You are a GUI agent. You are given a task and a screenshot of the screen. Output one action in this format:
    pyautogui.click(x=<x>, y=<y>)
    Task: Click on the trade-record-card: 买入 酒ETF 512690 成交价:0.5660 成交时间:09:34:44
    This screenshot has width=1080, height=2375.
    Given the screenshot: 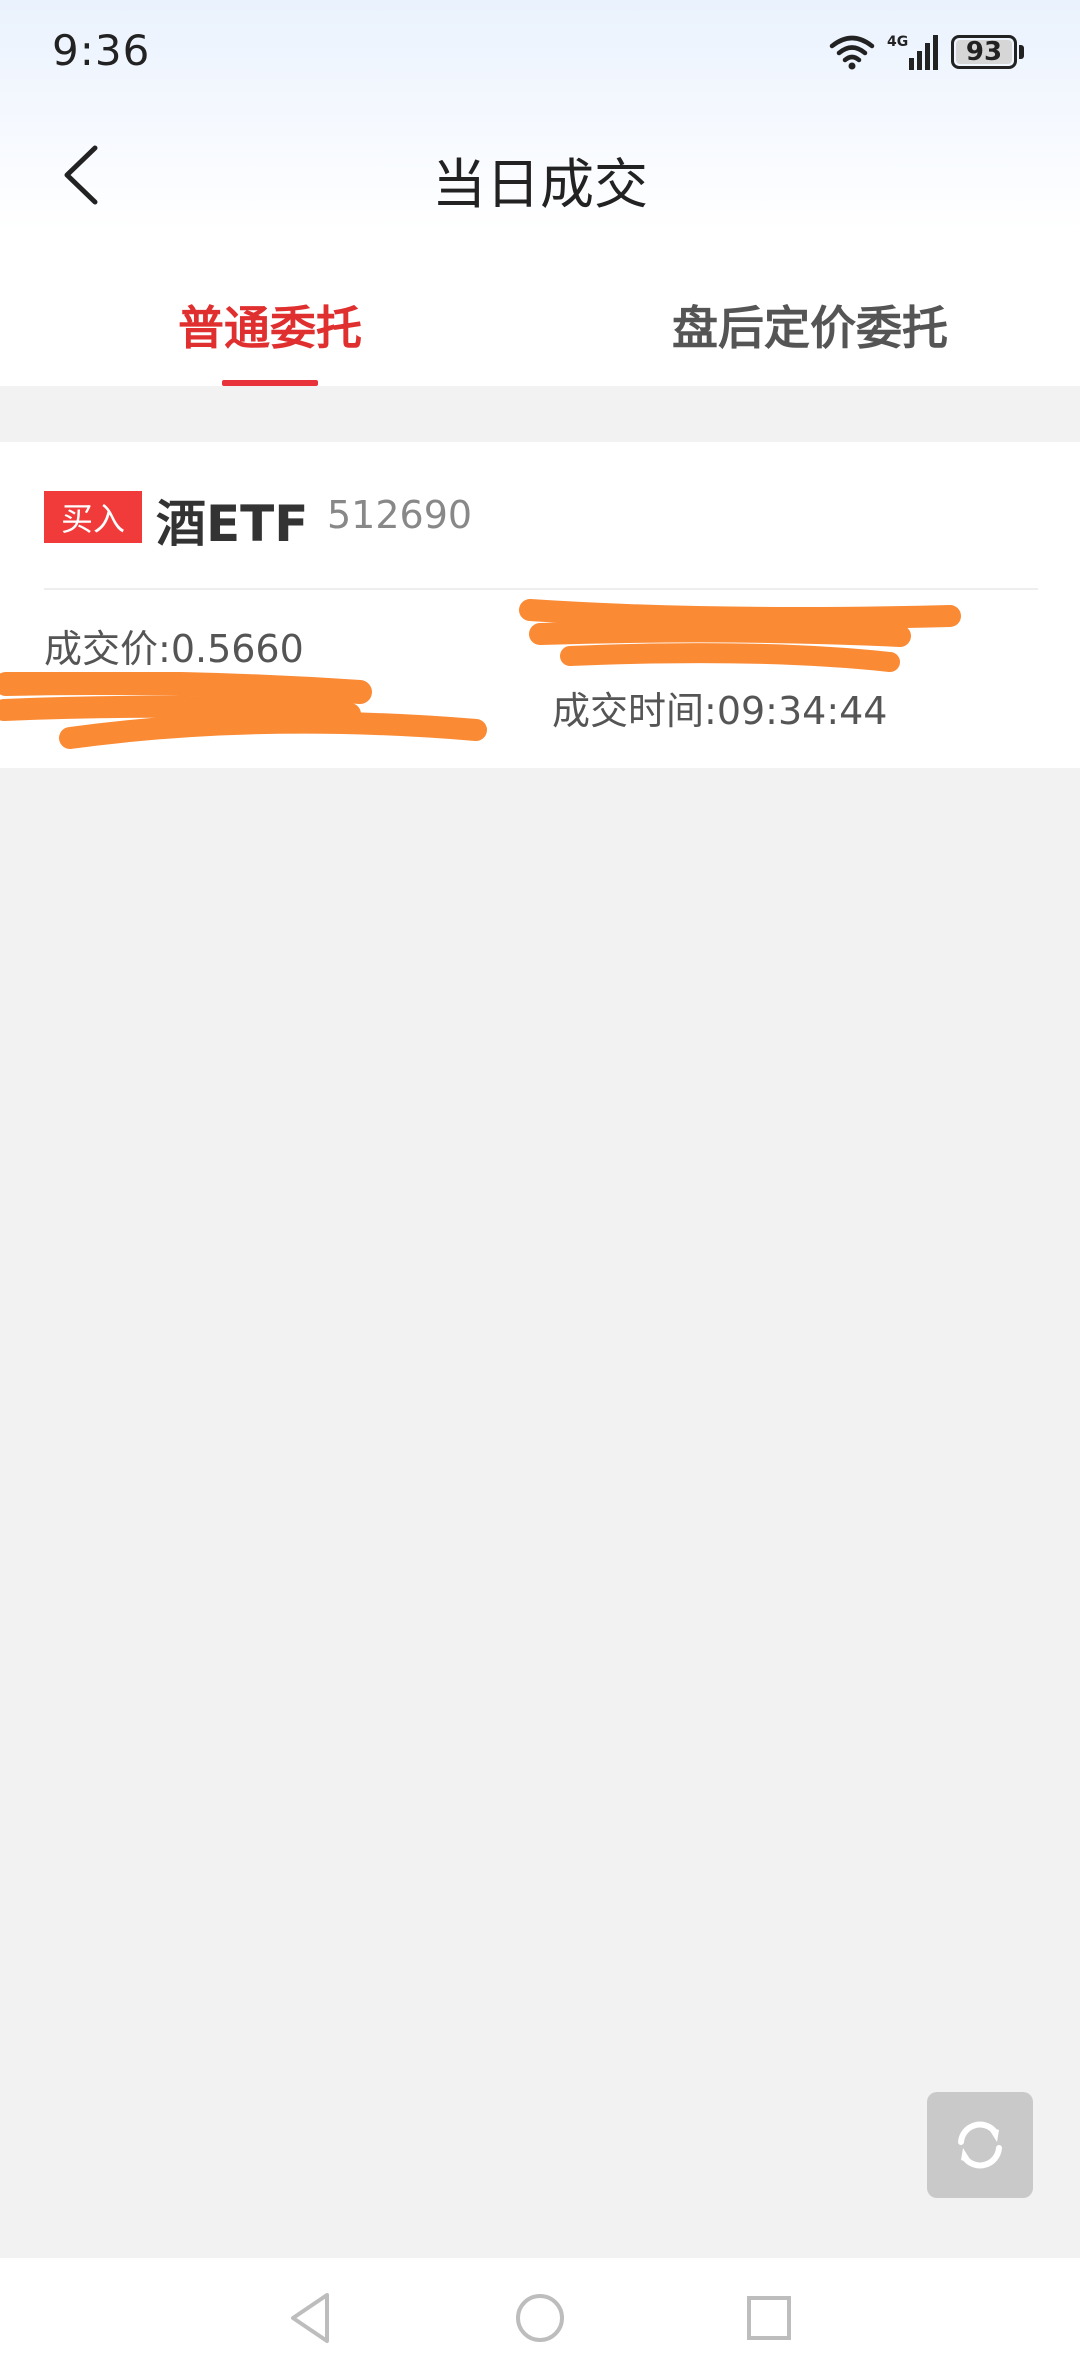 What is the action you would take?
    pyautogui.click(x=540, y=605)
    